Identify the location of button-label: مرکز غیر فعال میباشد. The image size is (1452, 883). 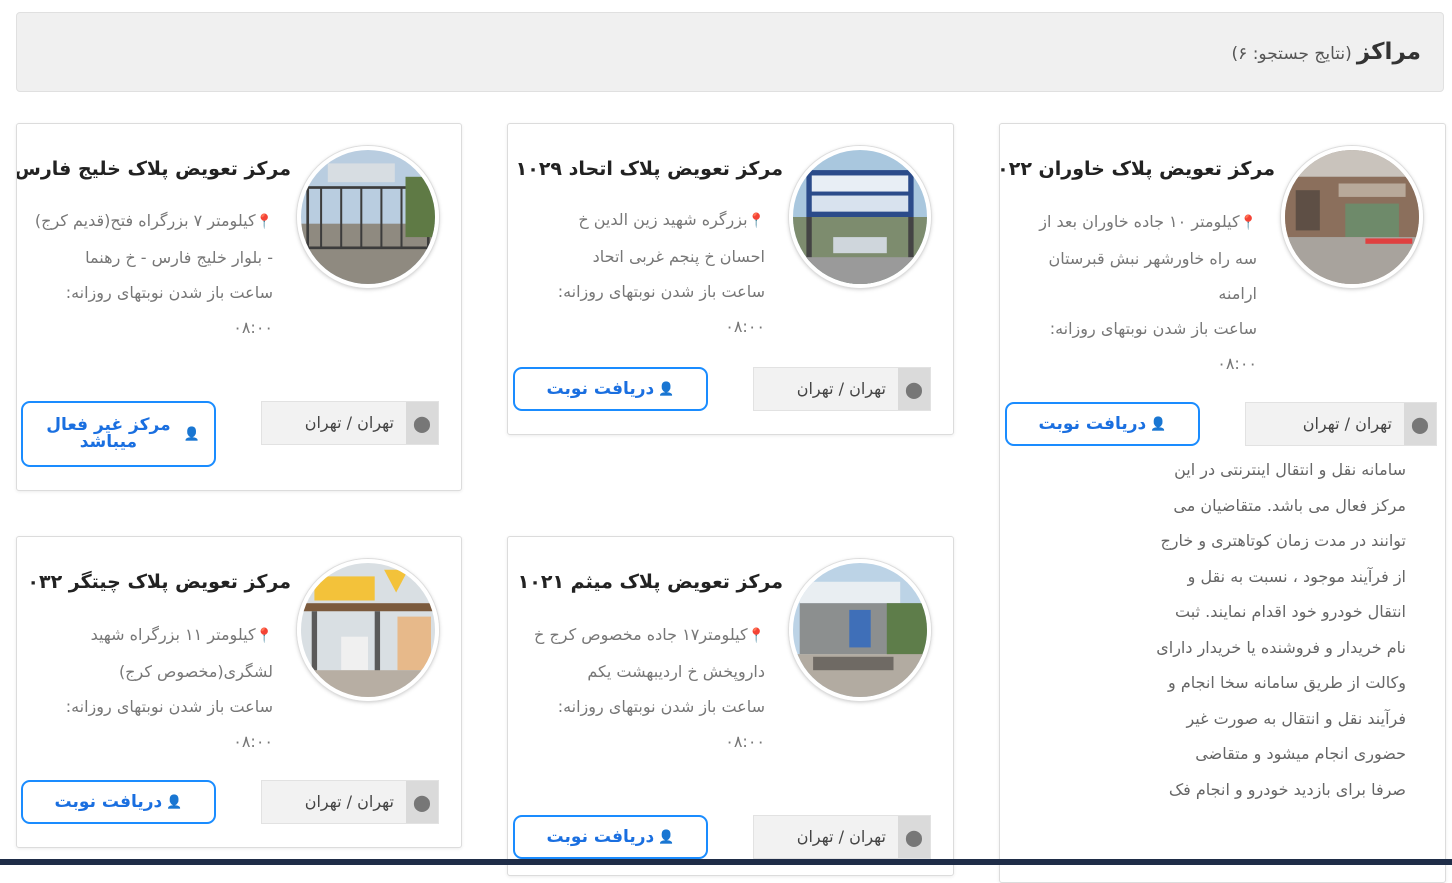
(108, 433).